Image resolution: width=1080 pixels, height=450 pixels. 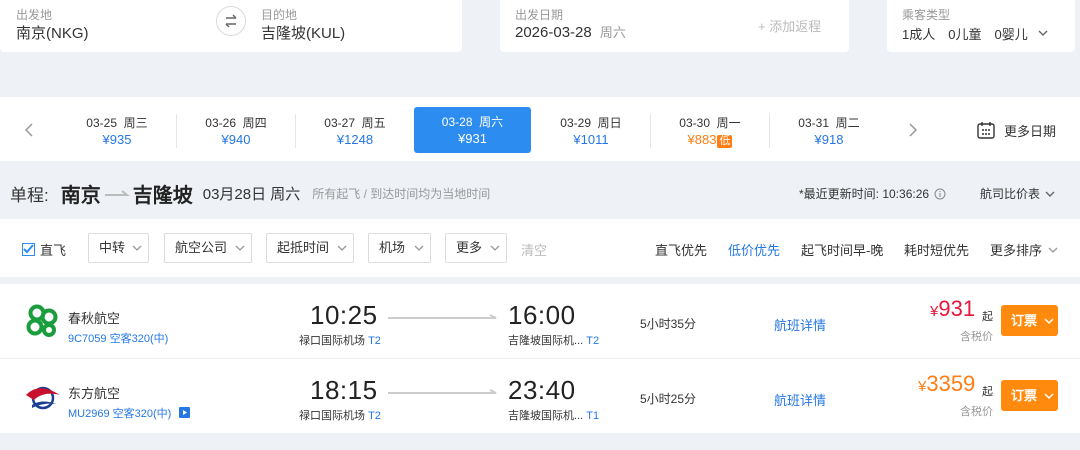 I want to click on arrival-airport: 吉隆坡国际机... T2, so click(x=553, y=340).